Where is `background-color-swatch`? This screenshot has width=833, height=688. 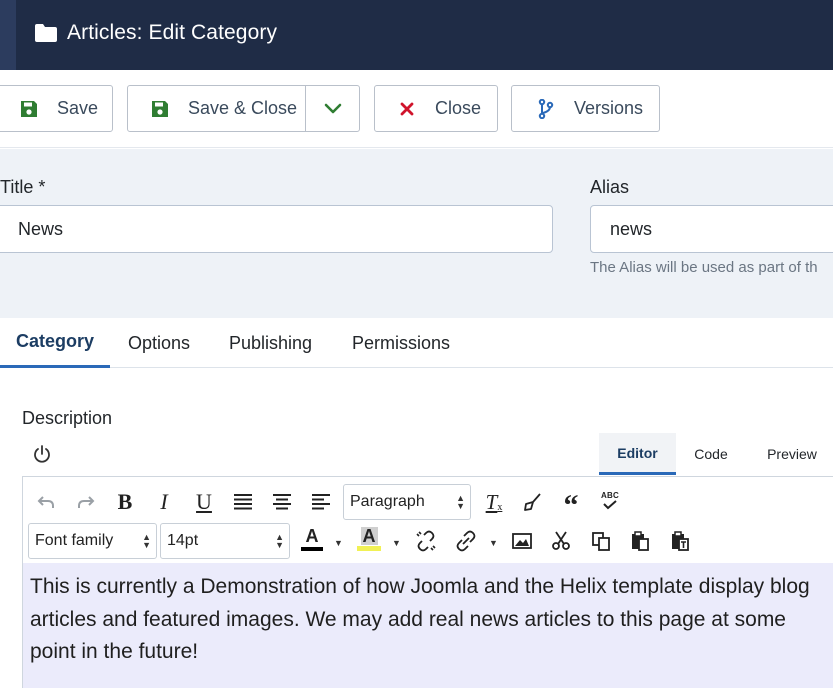 background-color-swatch is located at coordinates (369, 548).